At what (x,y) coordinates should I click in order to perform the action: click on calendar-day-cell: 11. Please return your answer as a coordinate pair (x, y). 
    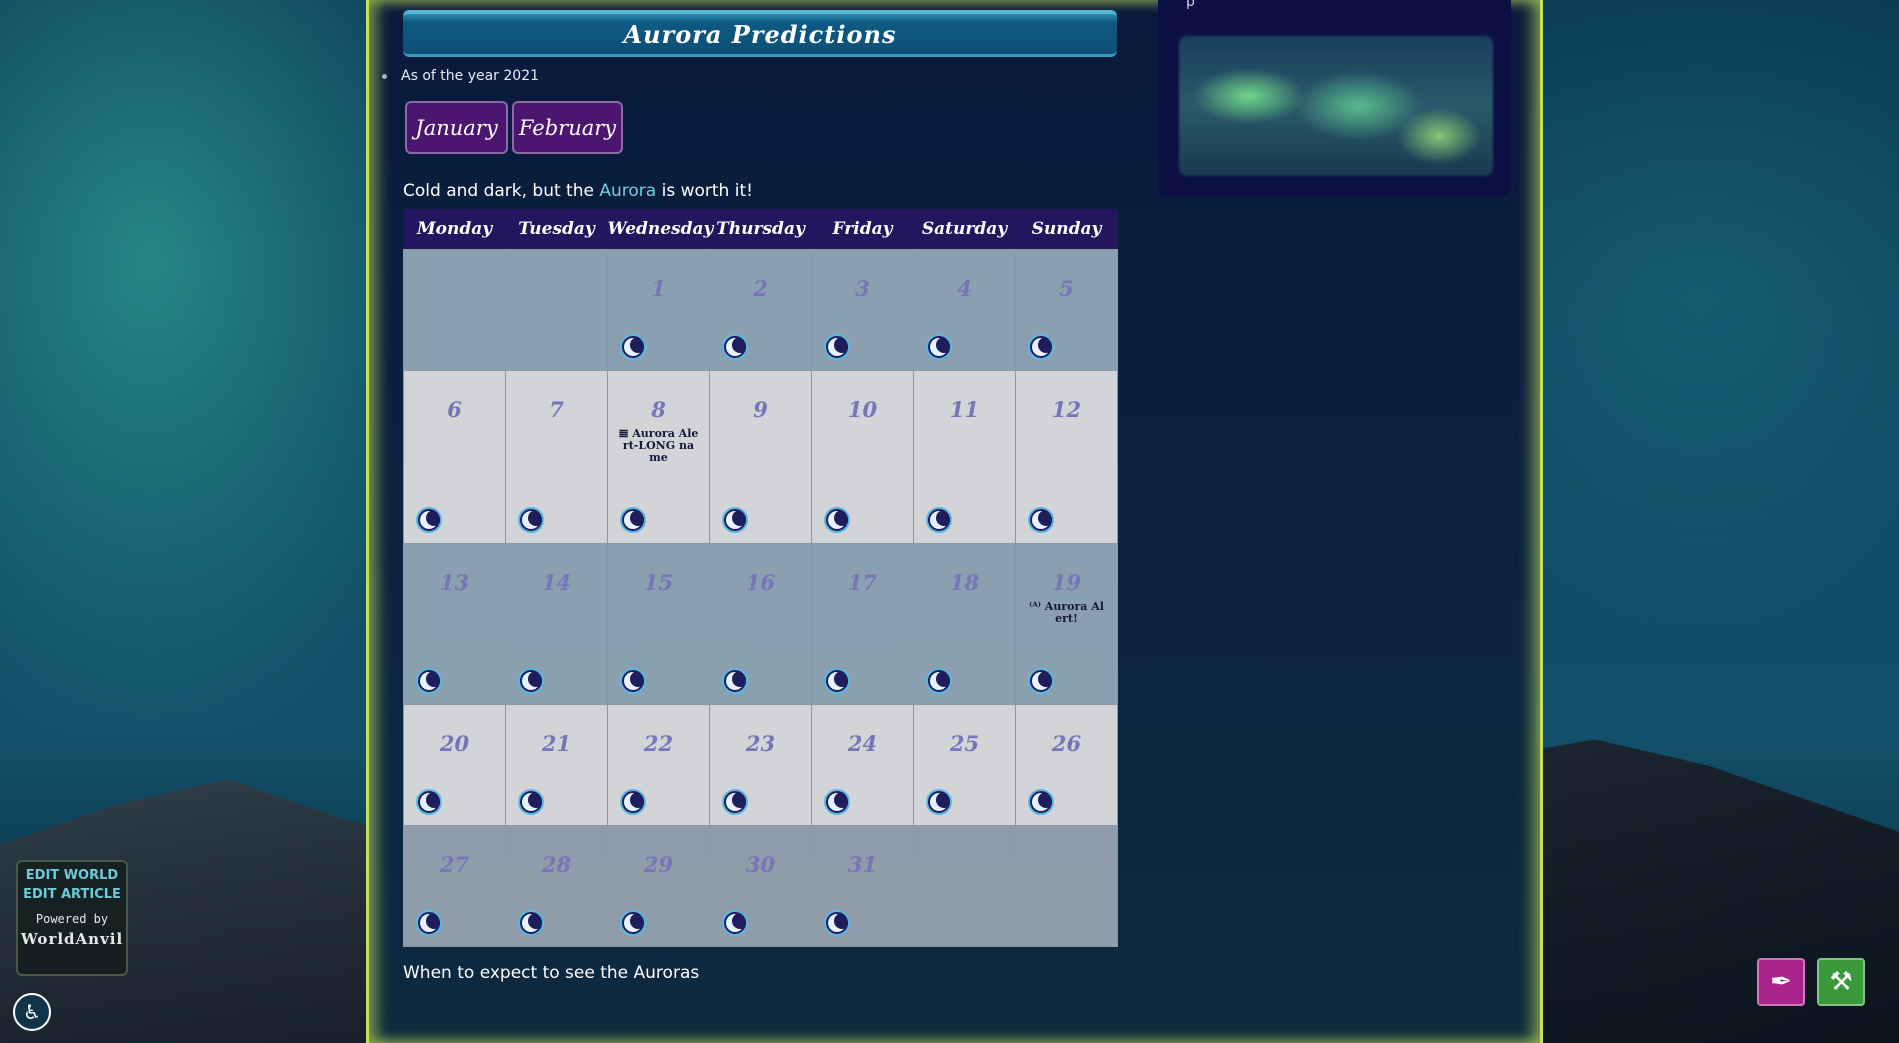
    Looking at the image, I should click on (964, 457).